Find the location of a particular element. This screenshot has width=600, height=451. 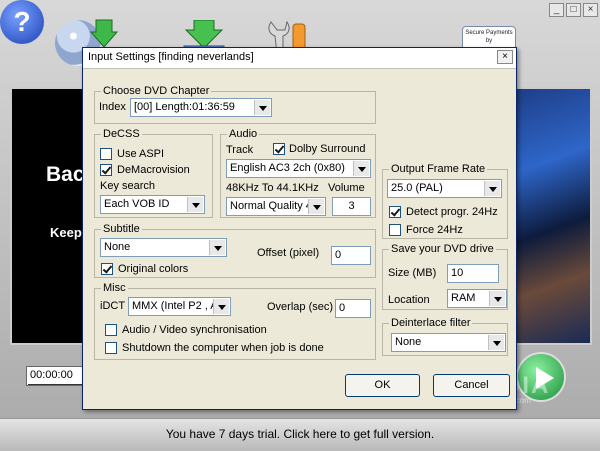

size-label: Size (MB) is located at coordinates (412, 273).